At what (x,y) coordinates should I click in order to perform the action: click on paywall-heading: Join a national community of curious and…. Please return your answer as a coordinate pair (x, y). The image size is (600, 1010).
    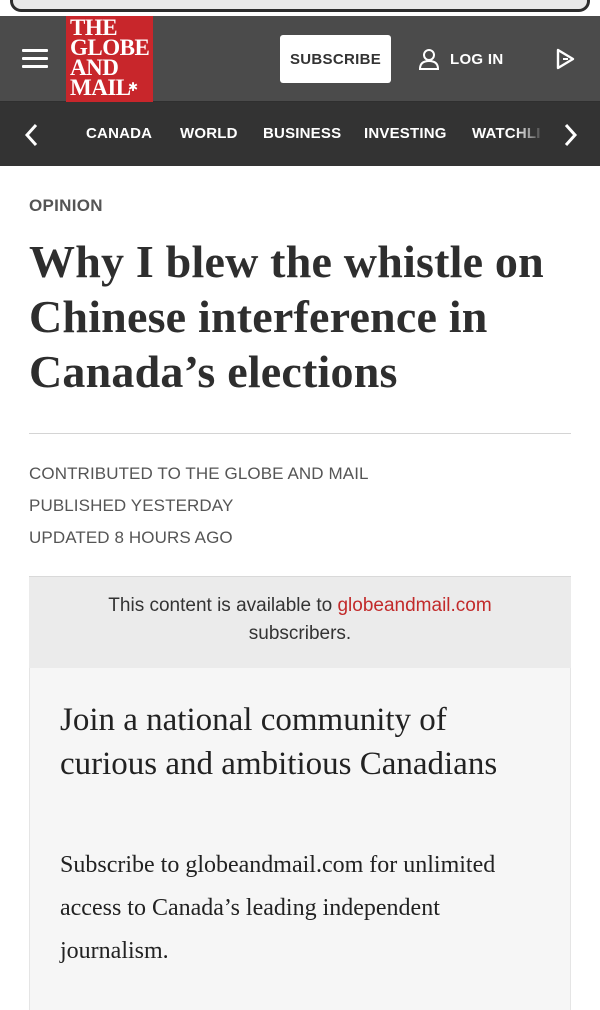
    Looking at the image, I should click on (279, 742).